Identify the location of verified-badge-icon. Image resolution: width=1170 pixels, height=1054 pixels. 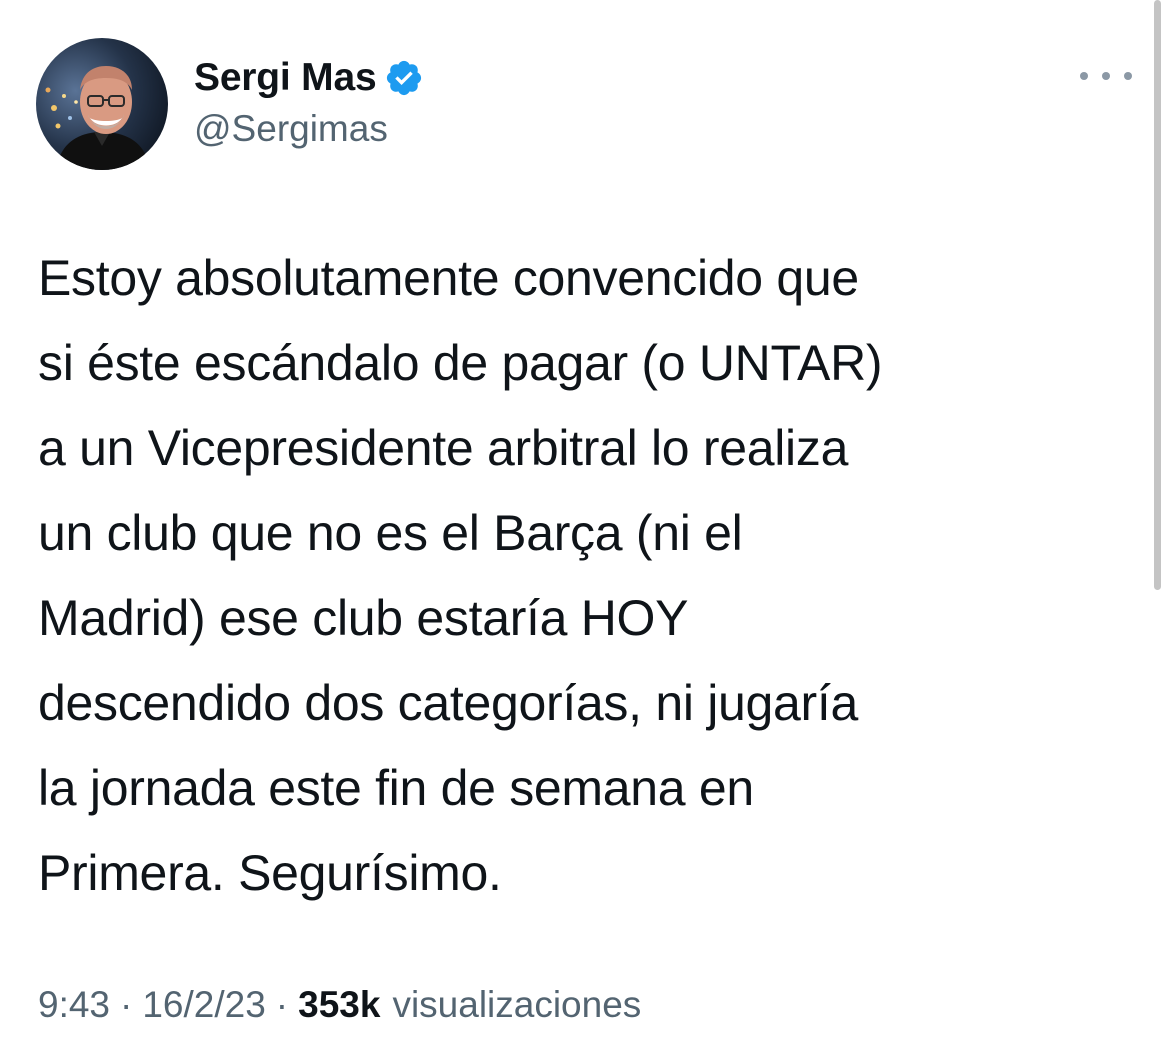
(404, 78).